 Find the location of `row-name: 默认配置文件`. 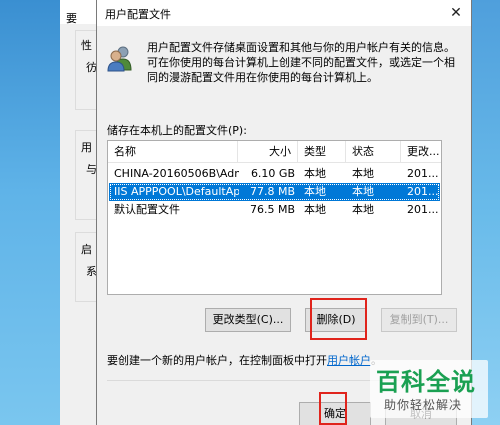

row-name: 默认配置文件 is located at coordinates (147, 209).